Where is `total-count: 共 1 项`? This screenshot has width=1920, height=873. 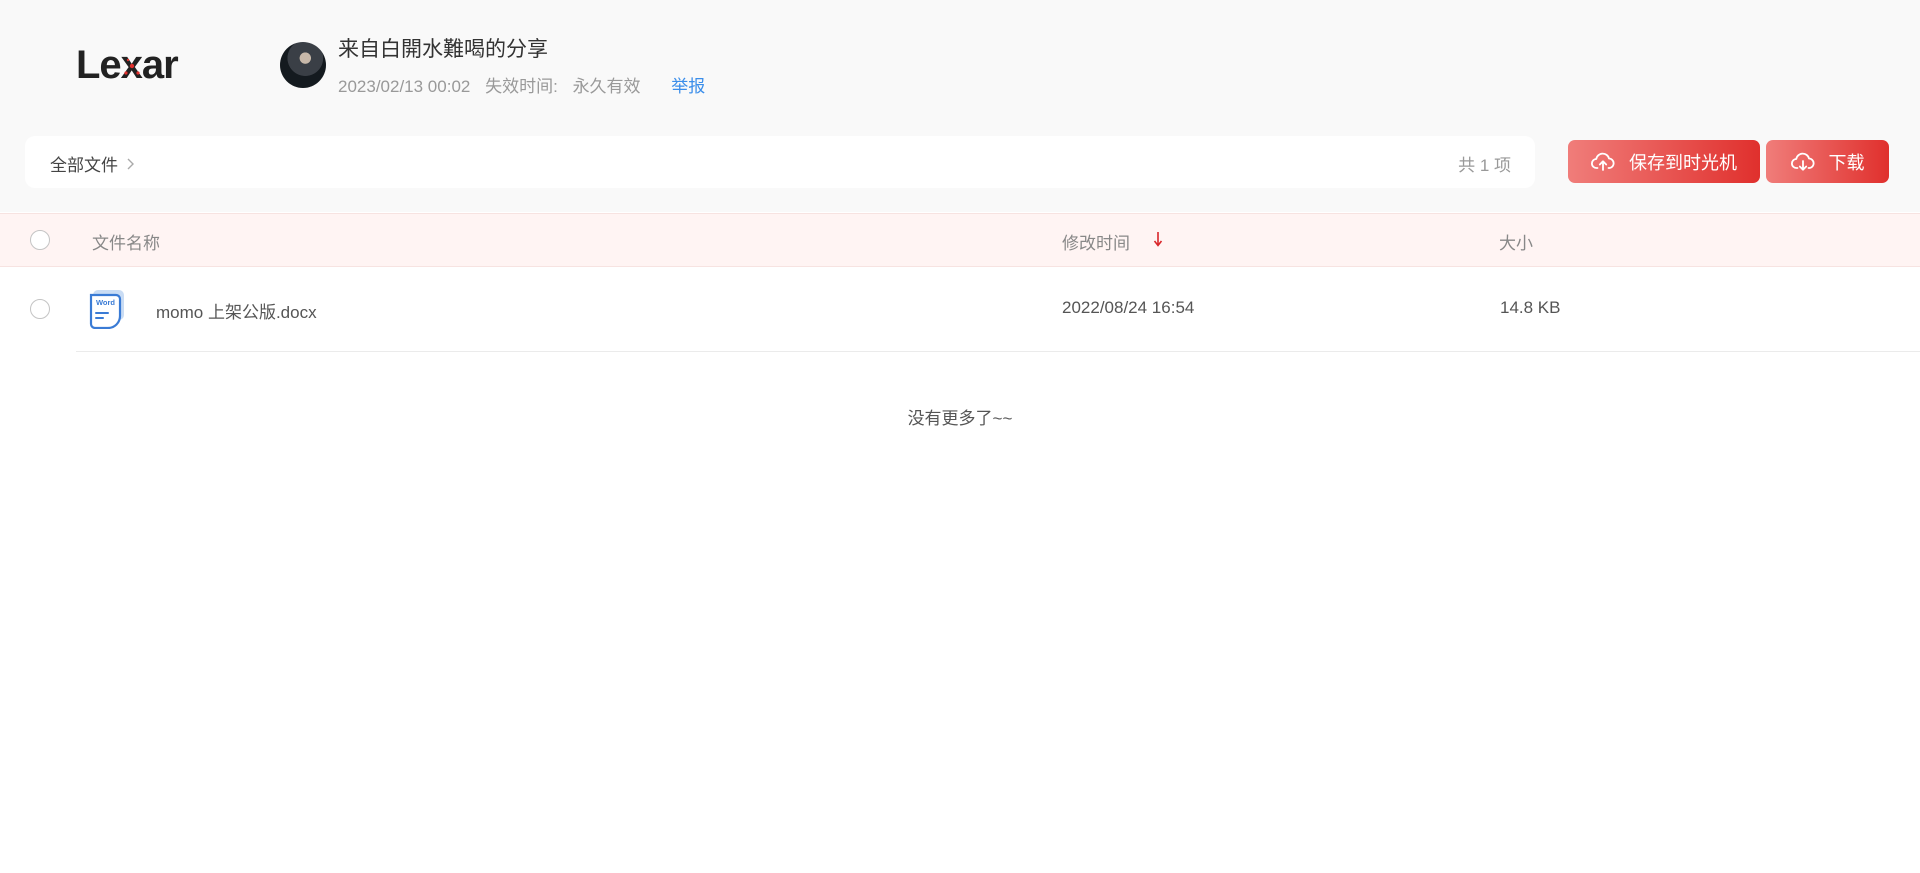 total-count: 共 1 项 is located at coordinates (1484, 165).